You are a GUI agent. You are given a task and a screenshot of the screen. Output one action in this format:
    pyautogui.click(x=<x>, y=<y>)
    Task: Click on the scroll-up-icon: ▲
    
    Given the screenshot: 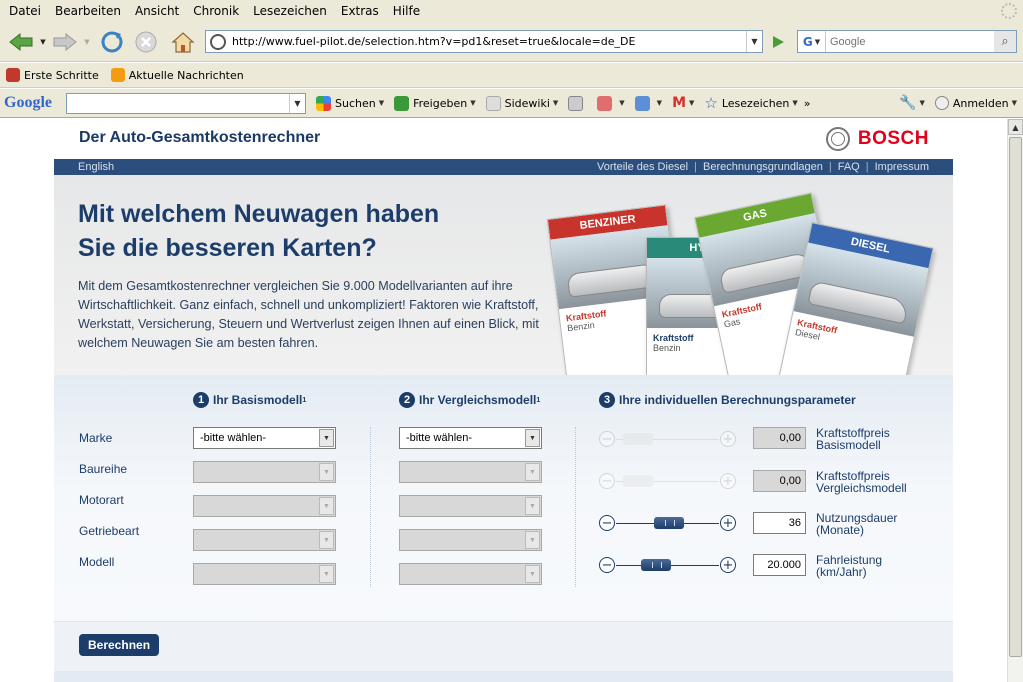 What is the action you would take?
    pyautogui.click(x=1015, y=127)
    